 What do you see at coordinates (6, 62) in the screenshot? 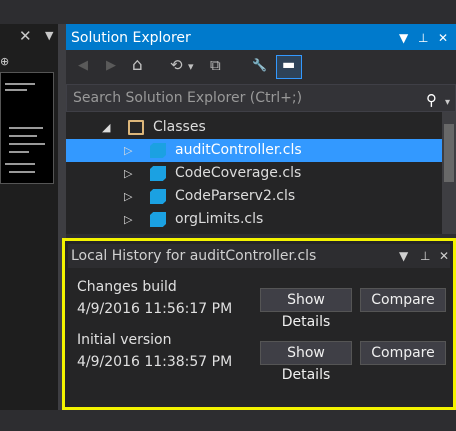
I see `pin-icon: ⊕` at bounding box center [6, 62].